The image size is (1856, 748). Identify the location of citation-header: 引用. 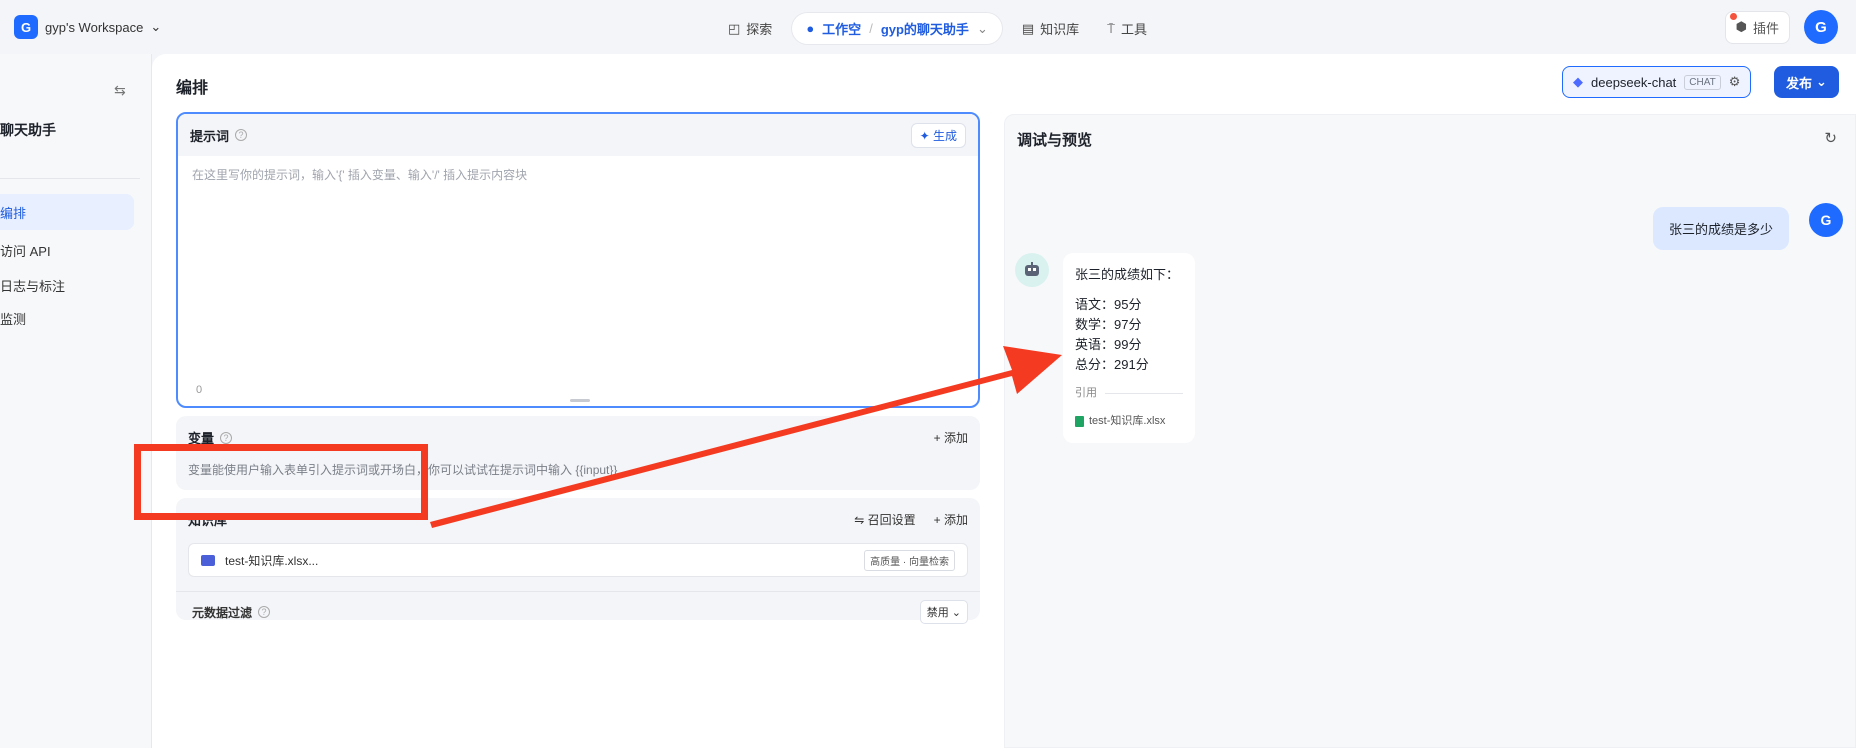
(1129, 393).